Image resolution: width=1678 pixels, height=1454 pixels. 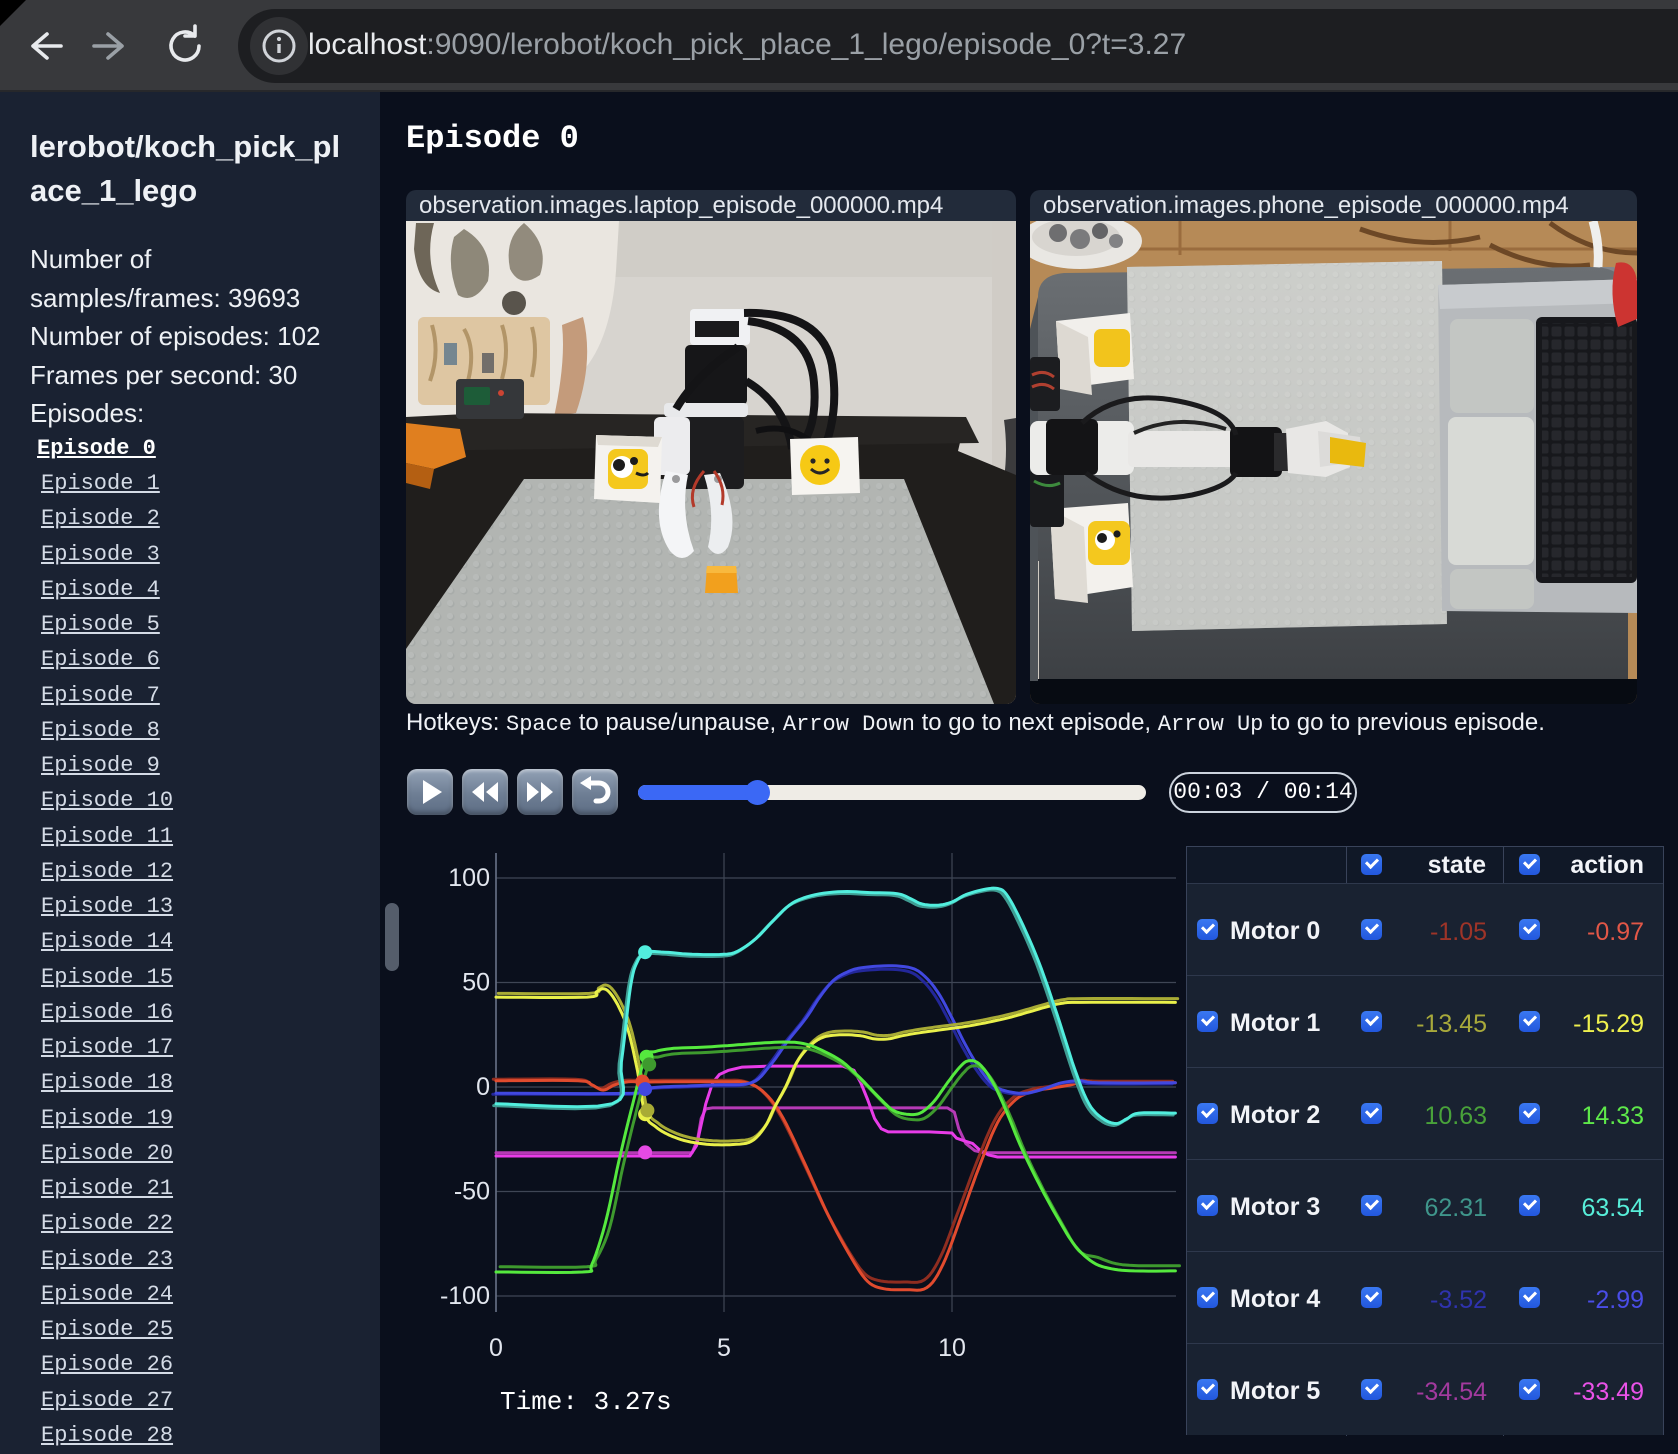 I want to click on svg-text: 100, so click(x=469, y=878).